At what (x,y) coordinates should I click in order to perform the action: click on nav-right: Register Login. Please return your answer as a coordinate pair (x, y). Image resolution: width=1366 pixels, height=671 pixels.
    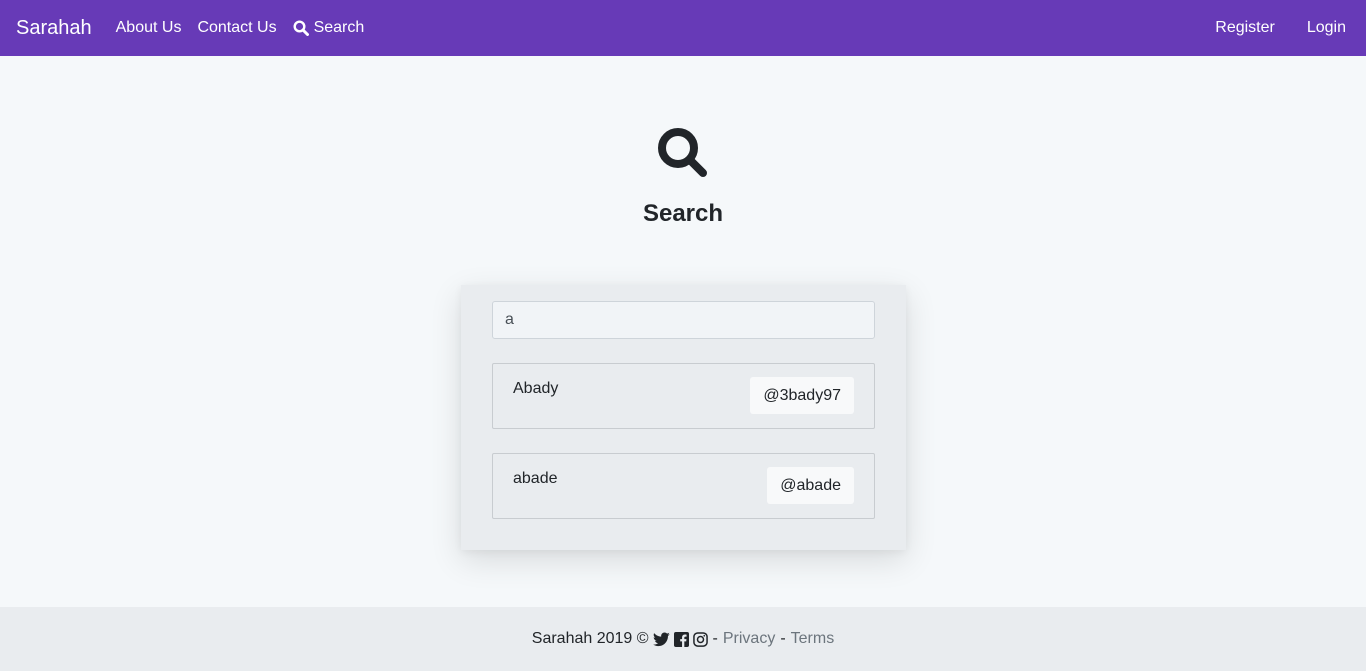
    Looking at the image, I should click on (1266, 28).